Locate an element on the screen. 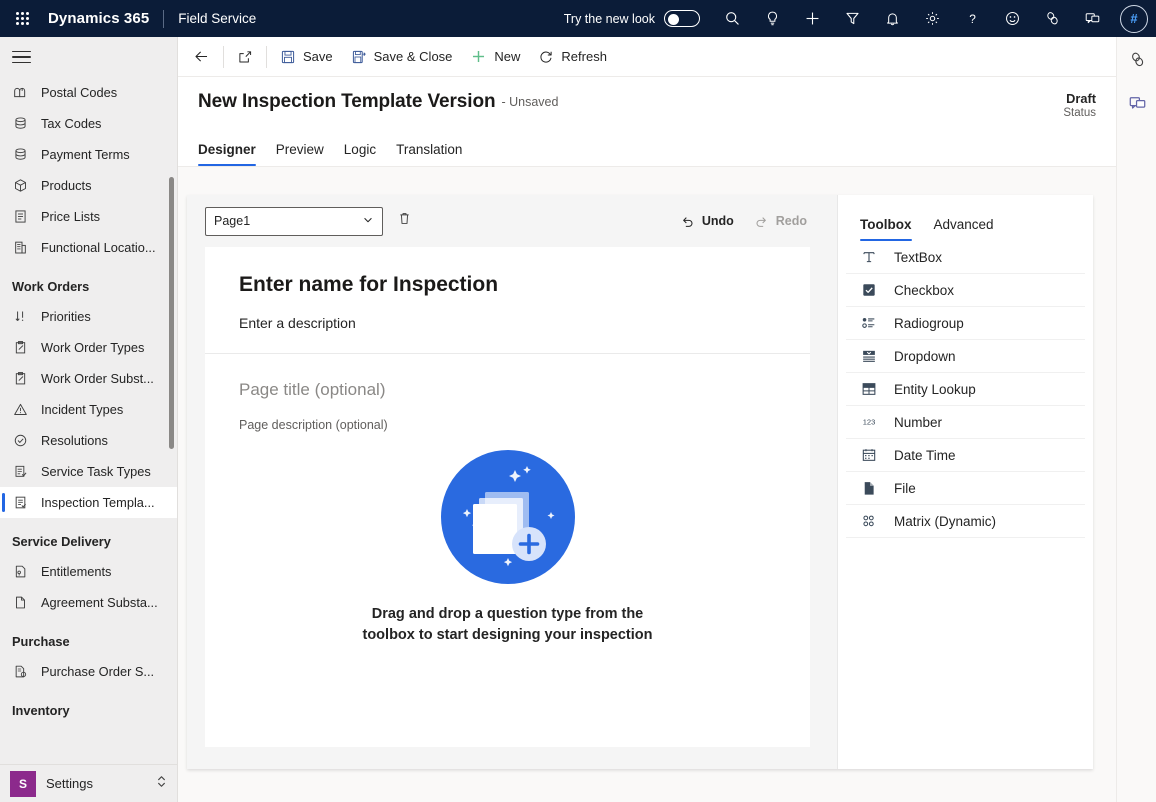  copilot-button is located at coordinates (1136, 59).